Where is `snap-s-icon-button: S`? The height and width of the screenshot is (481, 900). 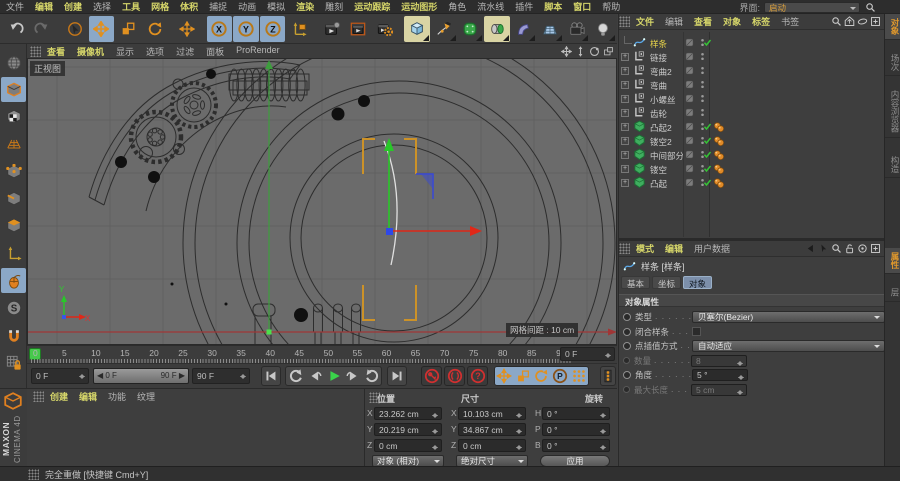 snap-s-icon-button: S is located at coordinates (13, 308).